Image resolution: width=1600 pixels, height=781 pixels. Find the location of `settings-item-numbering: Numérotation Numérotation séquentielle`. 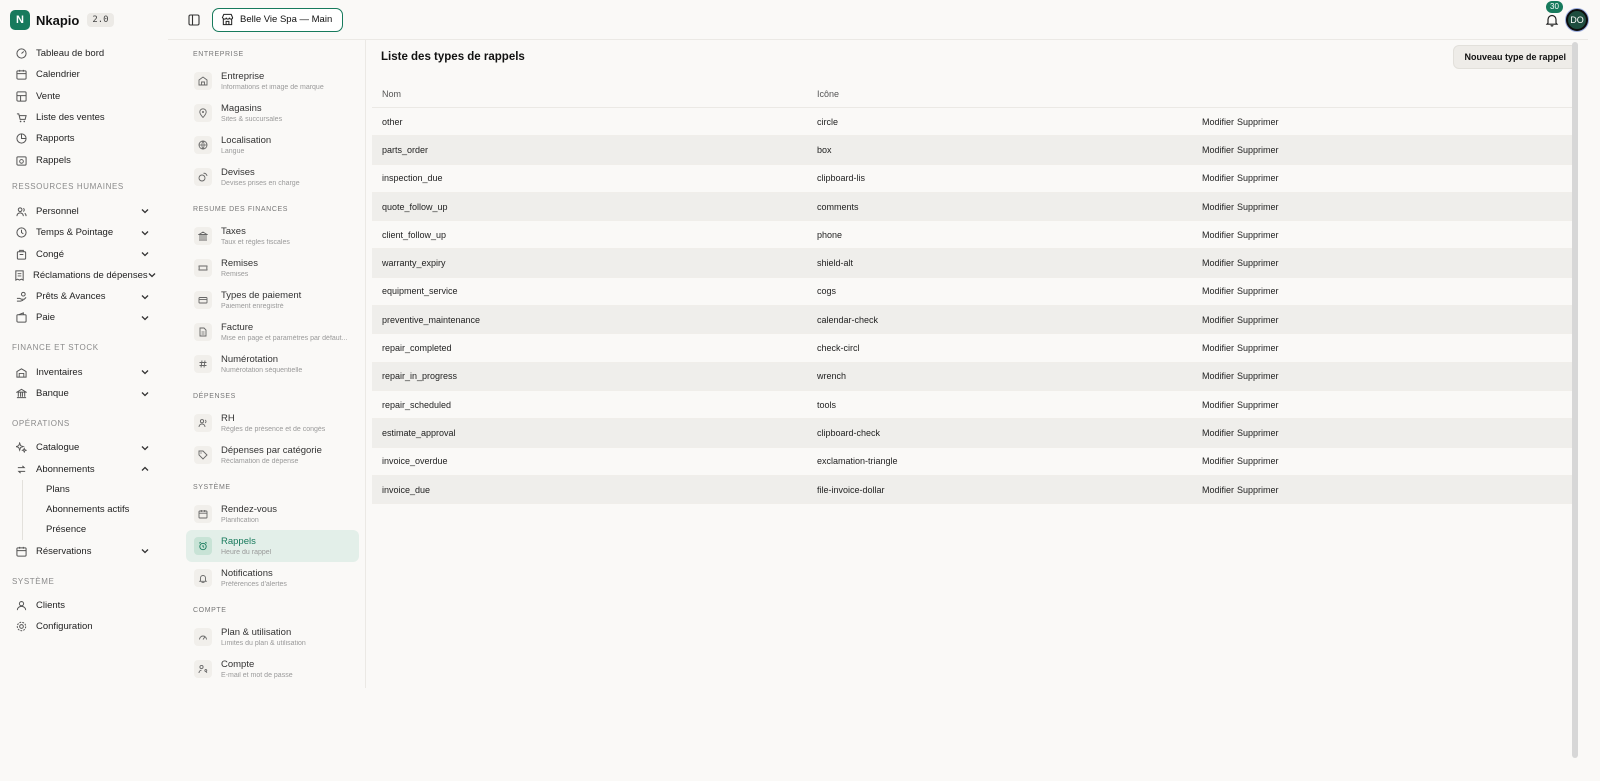

settings-item-numbering: Numérotation Numérotation séquentielle is located at coordinates (272, 364).